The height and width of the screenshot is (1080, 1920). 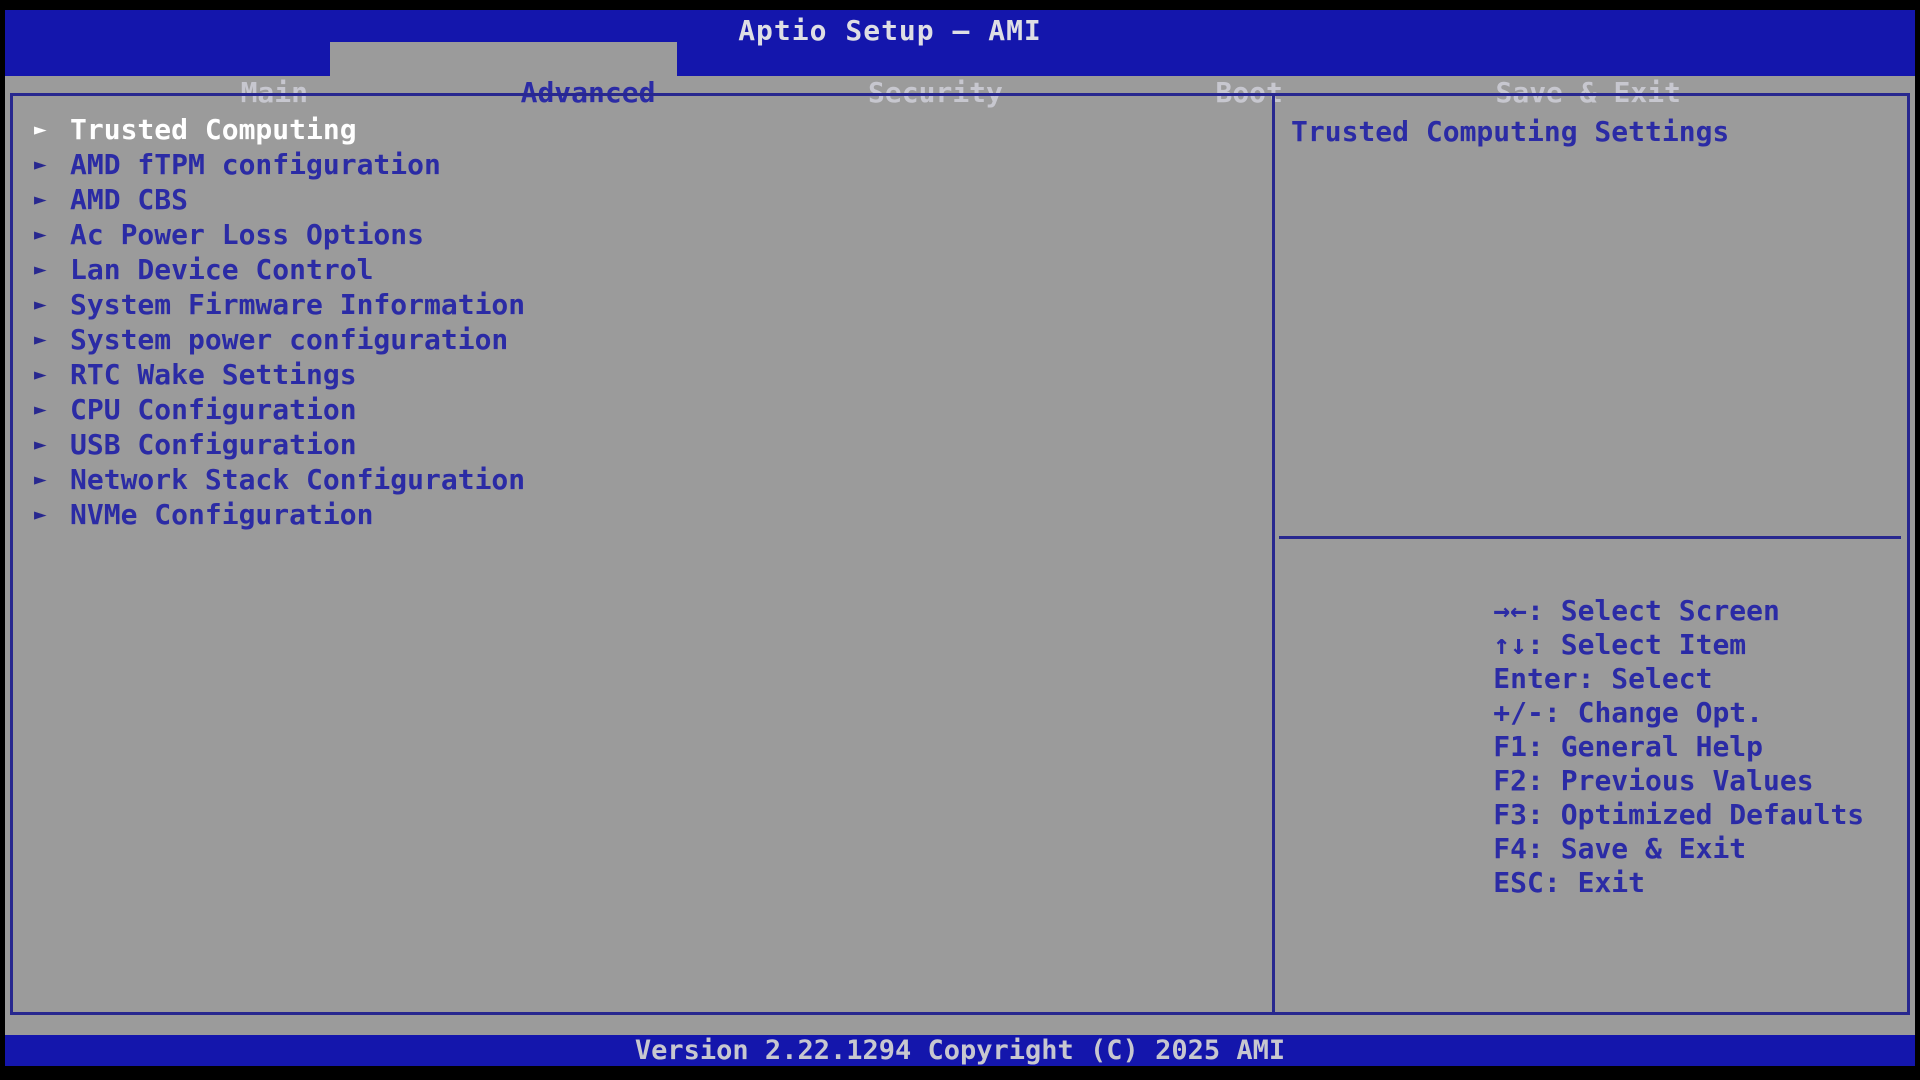 What do you see at coordinates (653, 304) in the screenshot?
I see `menu-item: ► System Firmware Information` at bounding box center [653, 304].